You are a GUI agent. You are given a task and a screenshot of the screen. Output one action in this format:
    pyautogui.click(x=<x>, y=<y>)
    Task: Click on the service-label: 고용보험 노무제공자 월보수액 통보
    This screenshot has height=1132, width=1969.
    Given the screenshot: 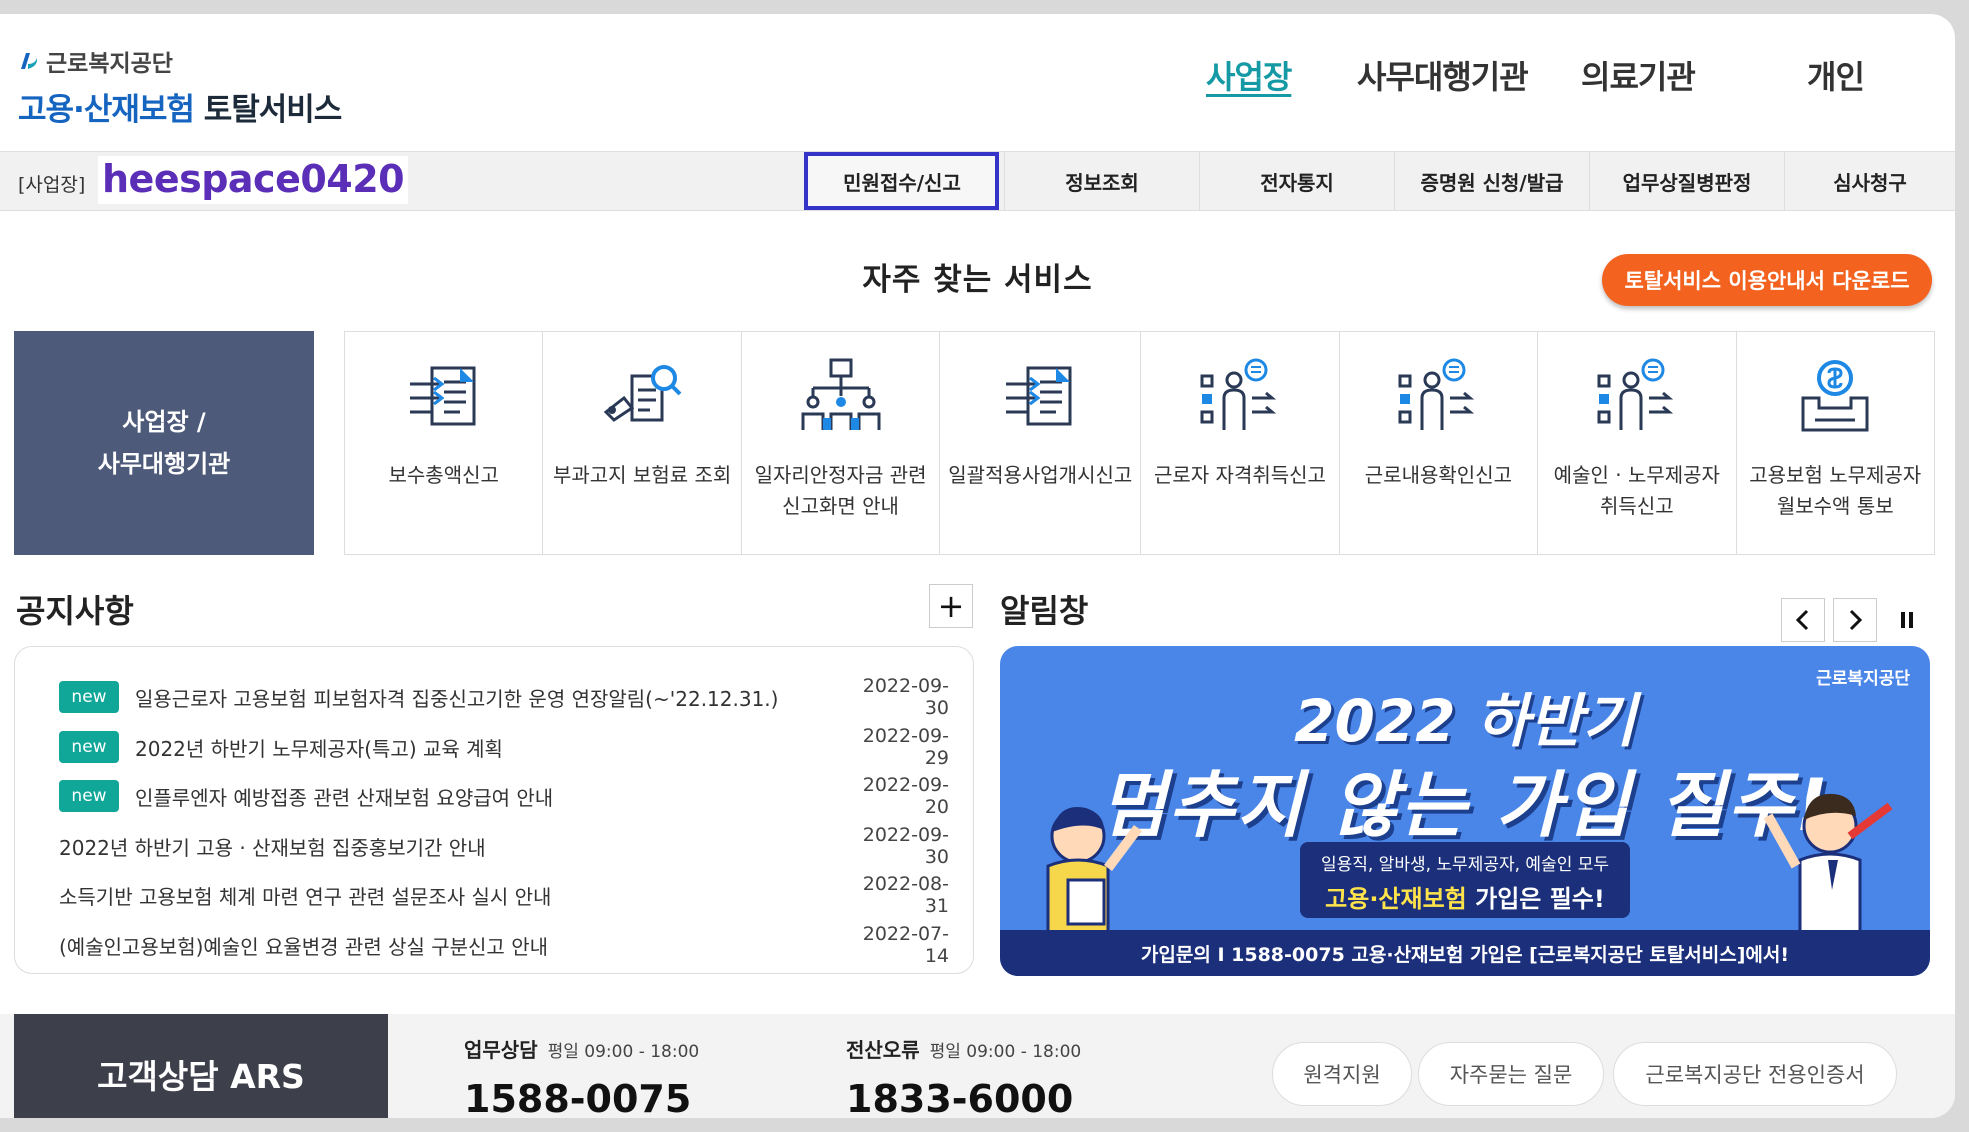 What is the action you would take?
    pyautogui.click(x=1835, y=490)
    